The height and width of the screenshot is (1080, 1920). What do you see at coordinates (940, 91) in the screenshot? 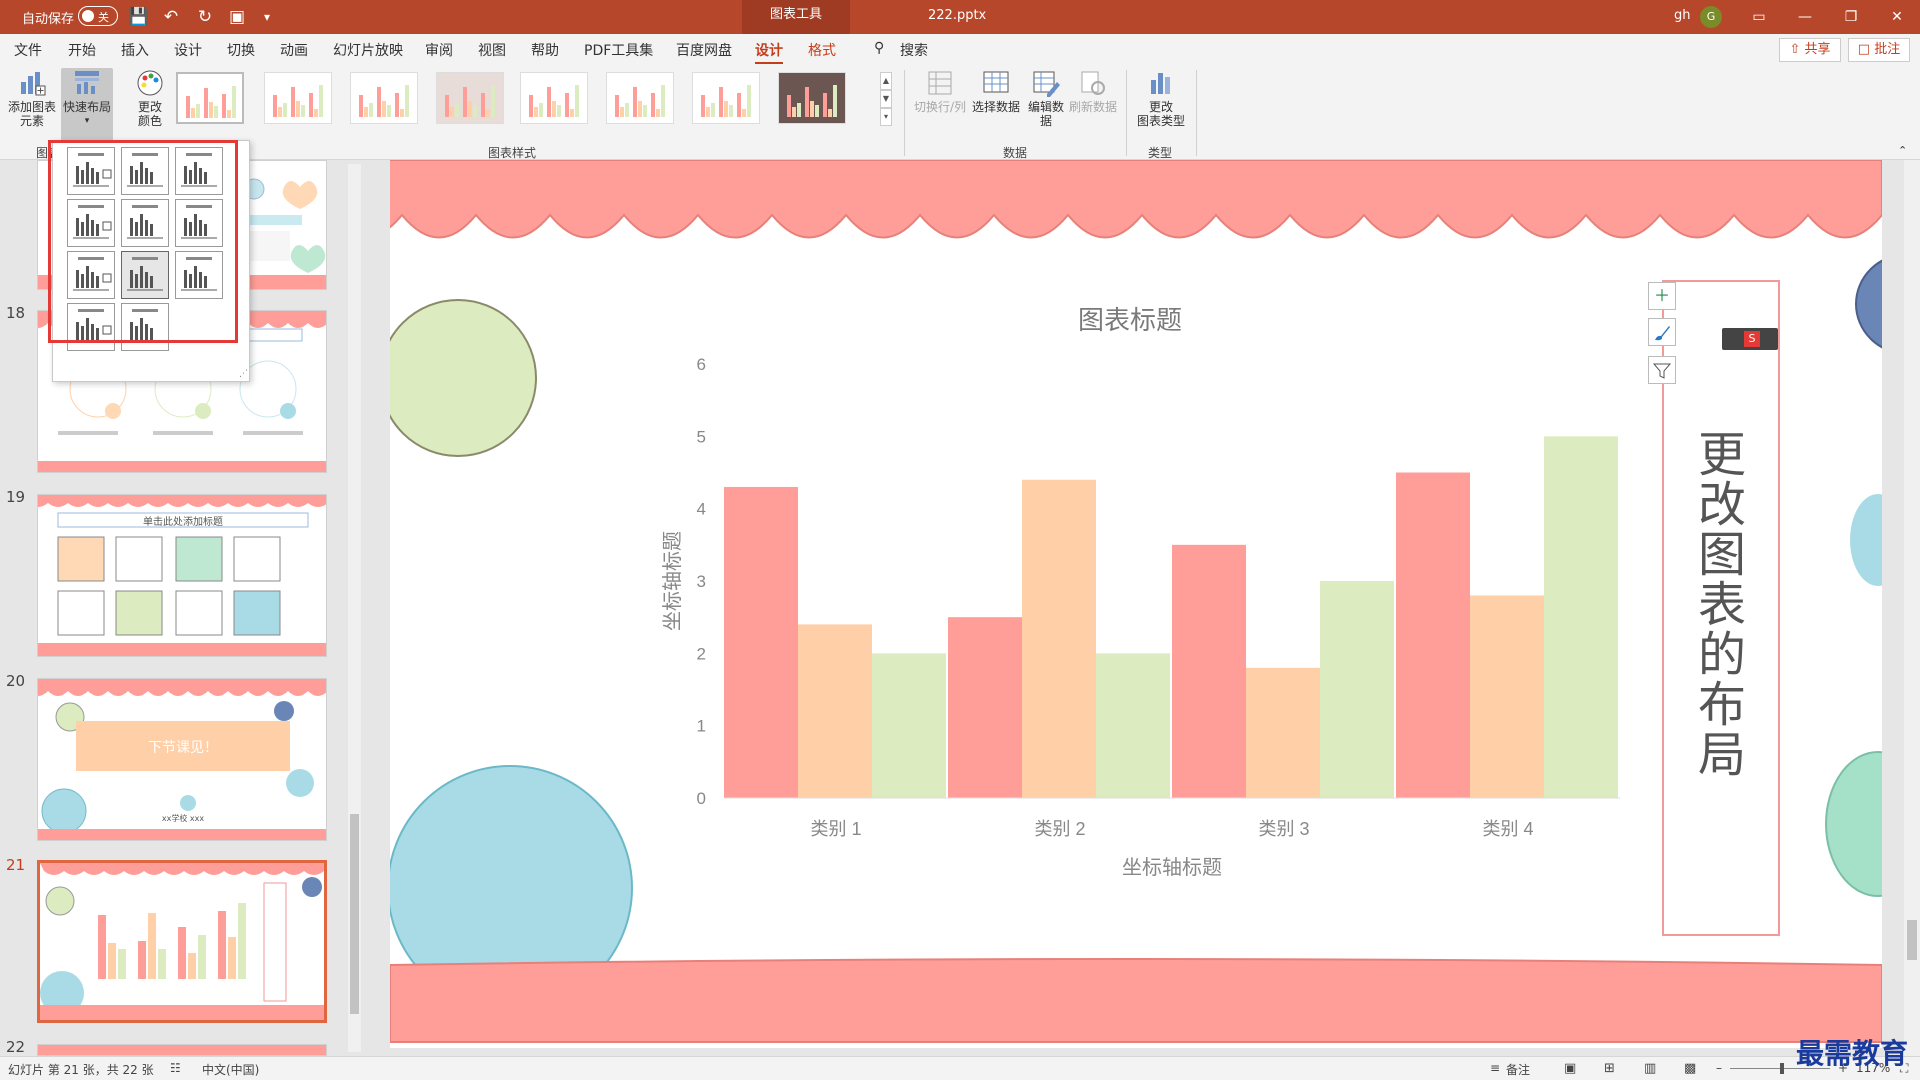
I see `switch-row-column-button: 切换行/列` at bounding box center [940, 91].